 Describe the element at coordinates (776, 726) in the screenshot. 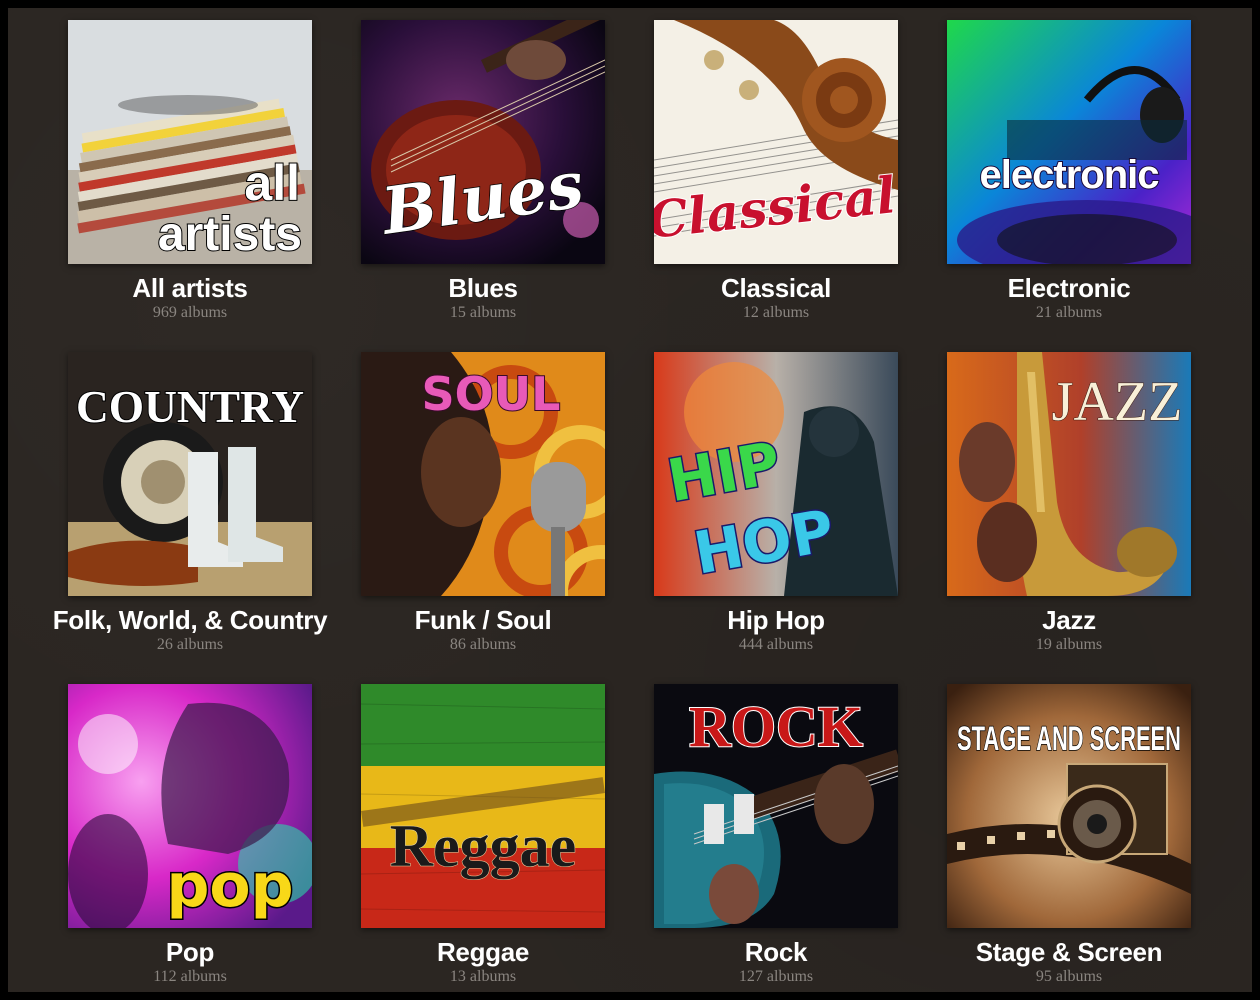

I see `cover-text-rock: ROCK` at that location.